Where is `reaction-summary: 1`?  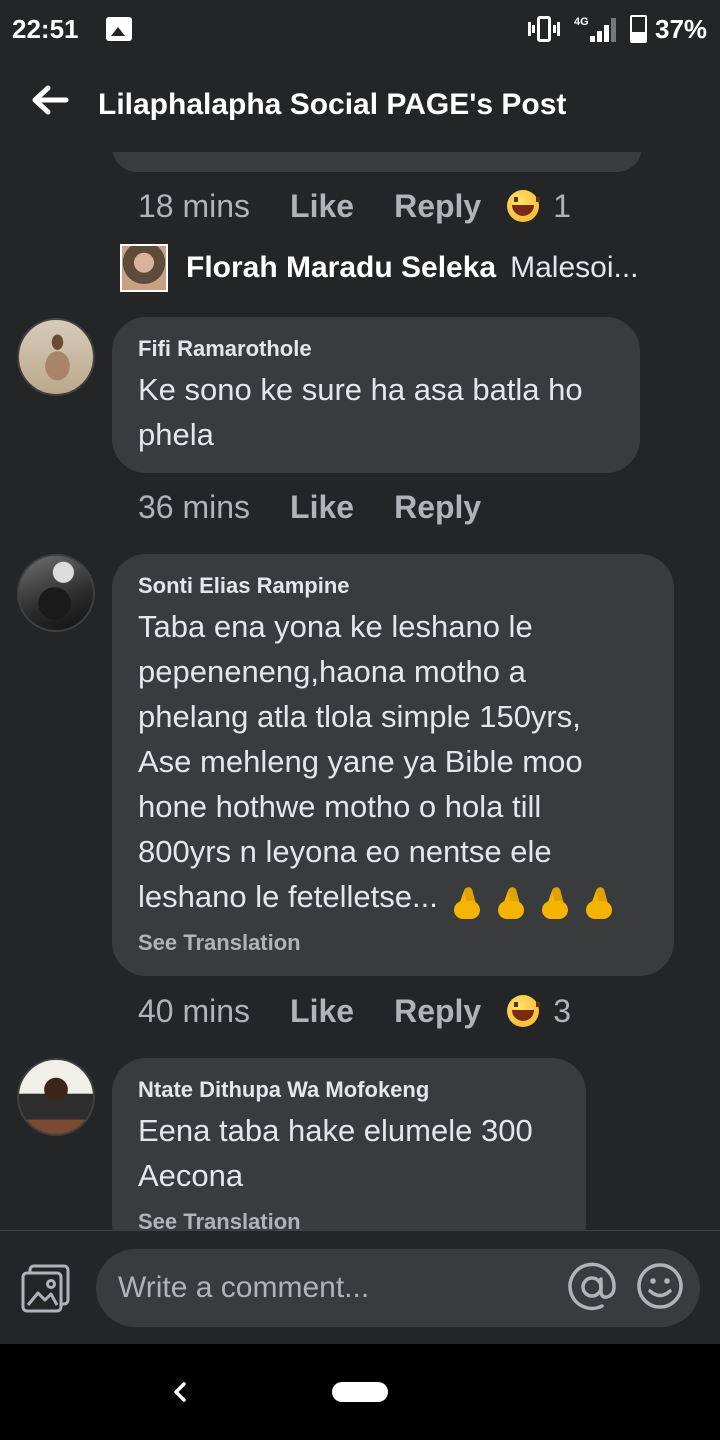
reaction-summary: 1 is located at coordinates (539, 206).